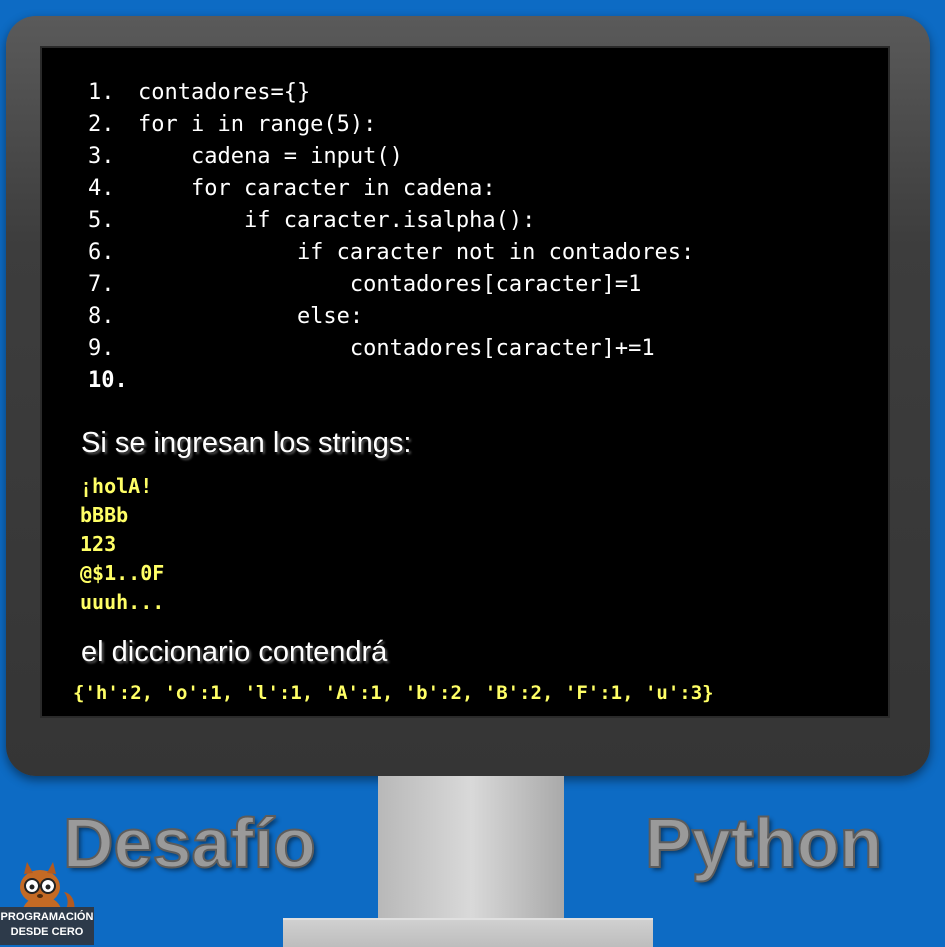 This screenshot has height=947, width=945. Describe the element at coordinates (101, 124) in the screenshot. I see `line-number: 2.` at that location.